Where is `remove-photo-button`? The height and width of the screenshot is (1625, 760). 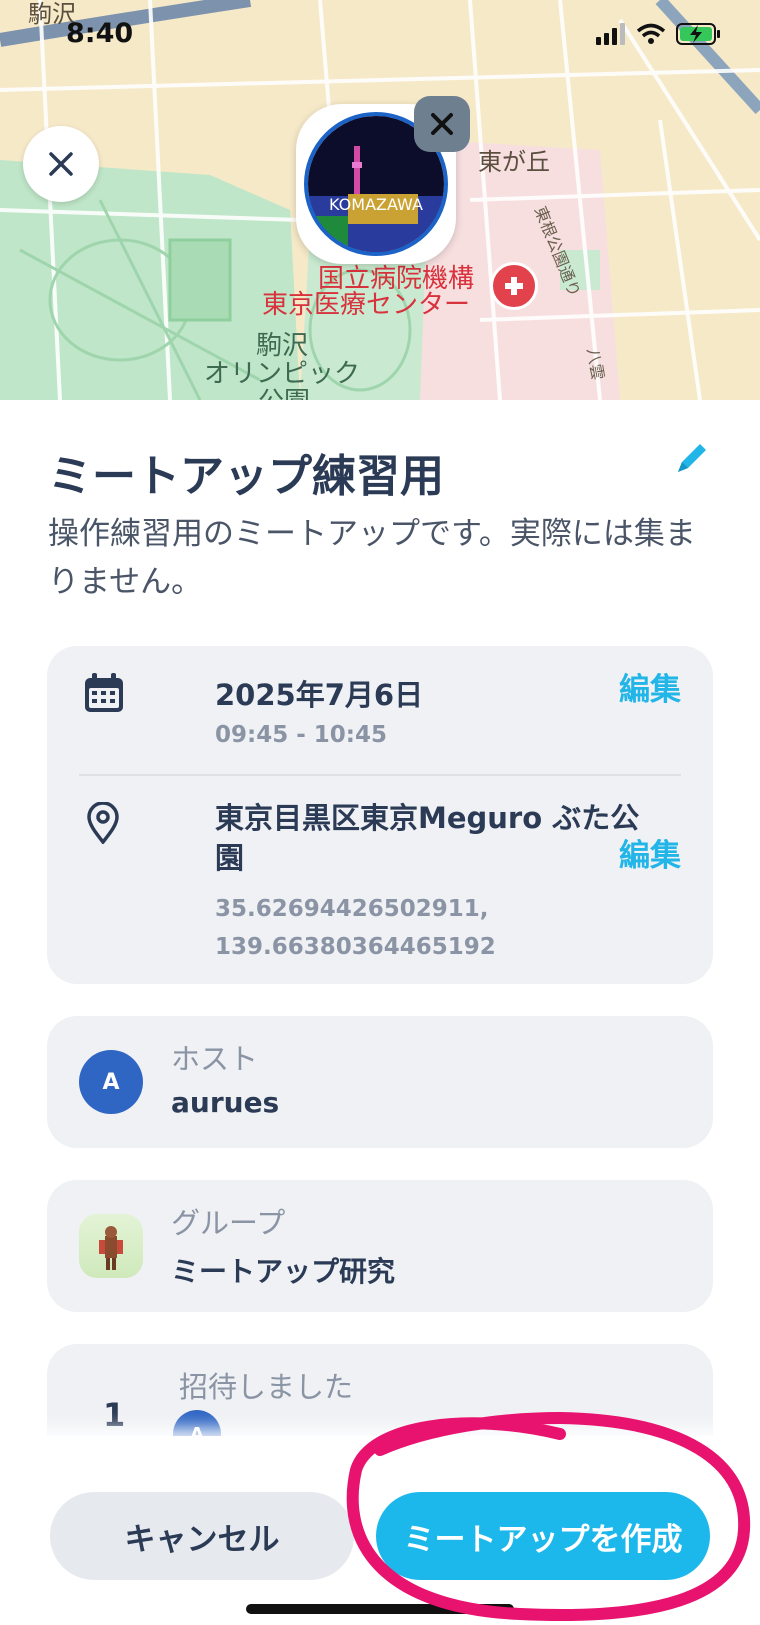
remove-photo-button is located at coordinates (442, 124).